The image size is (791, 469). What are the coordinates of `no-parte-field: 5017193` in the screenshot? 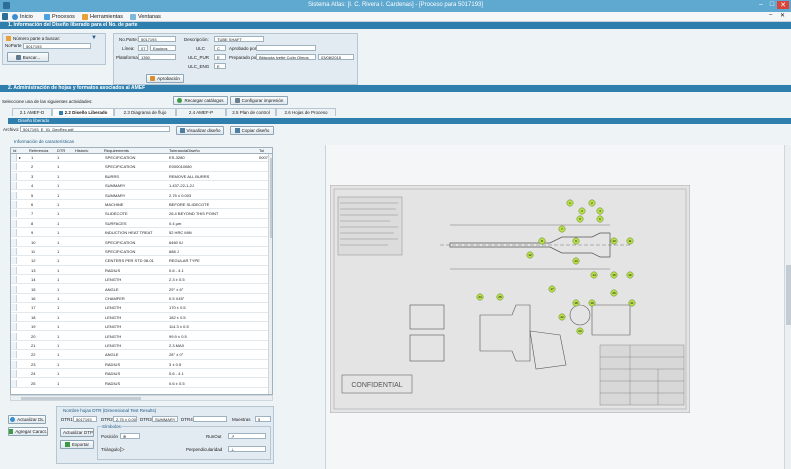 It's located at (157, 39).